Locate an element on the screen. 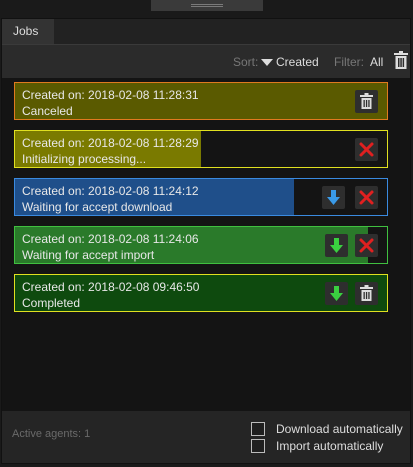 This screenshot has width=413, height=467. download-button is located at coordinates (333, 197).